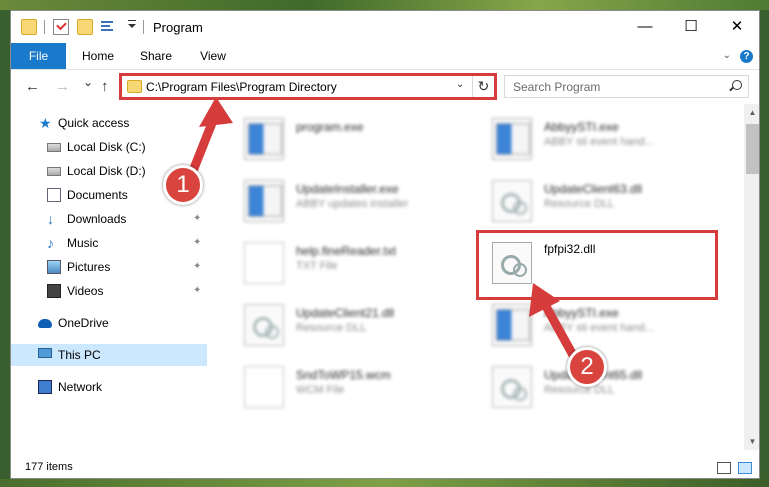 The height and width of the screenshot is (487, 769). Describe the element at coordinates (384, 483) in the screenshot. I see `desktop-background-bottom` at that location.